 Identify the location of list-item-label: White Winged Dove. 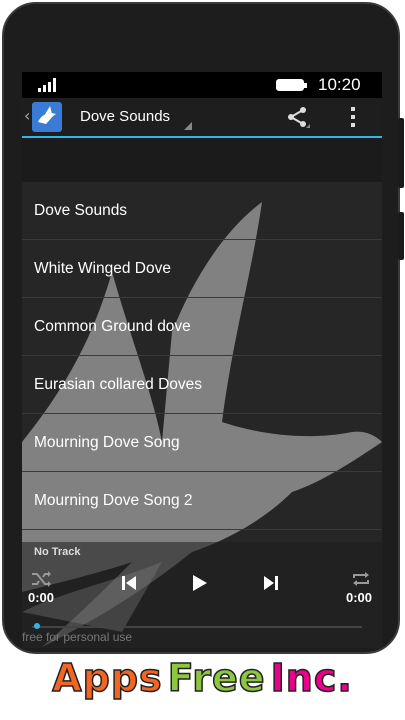
(102, 268).